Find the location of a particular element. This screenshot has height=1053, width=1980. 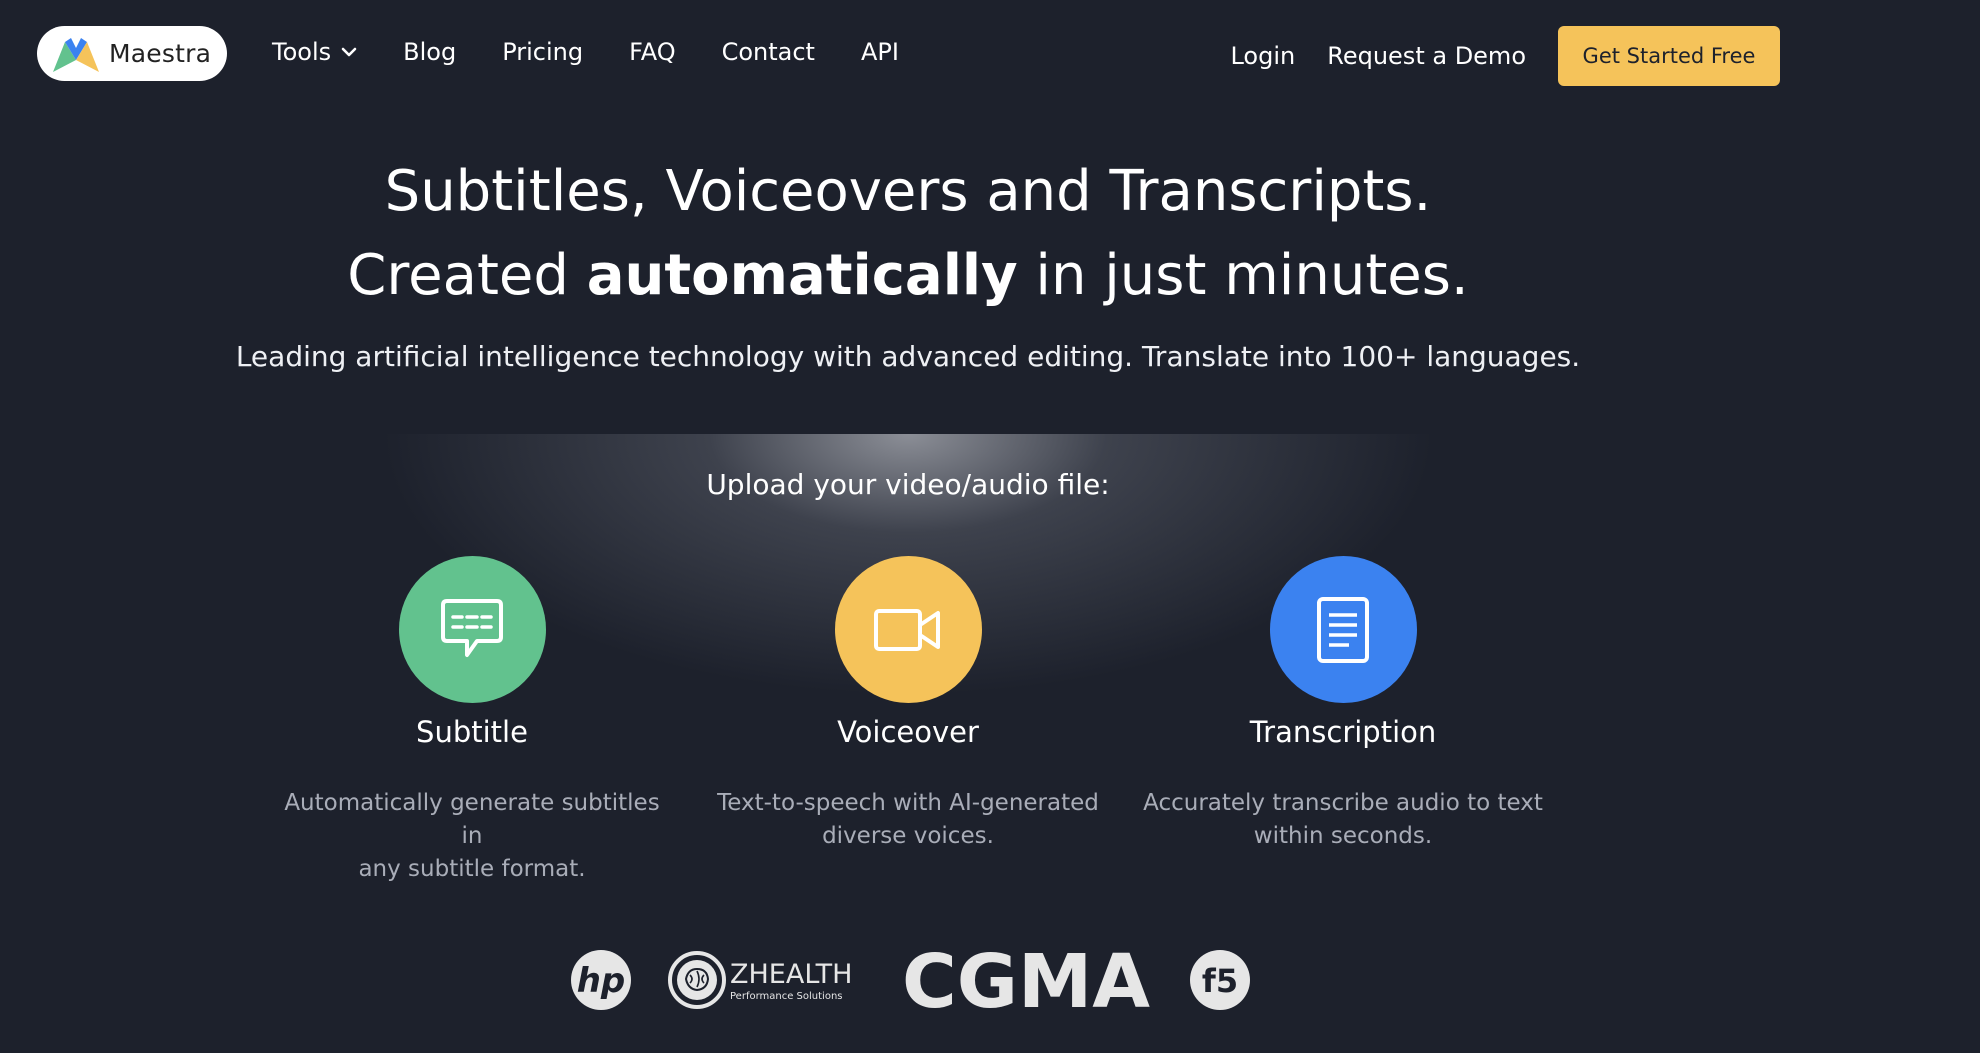

hero-line-1: Subtitles, Voiceovers and Transcripts. is located at coordinates (908, 191).